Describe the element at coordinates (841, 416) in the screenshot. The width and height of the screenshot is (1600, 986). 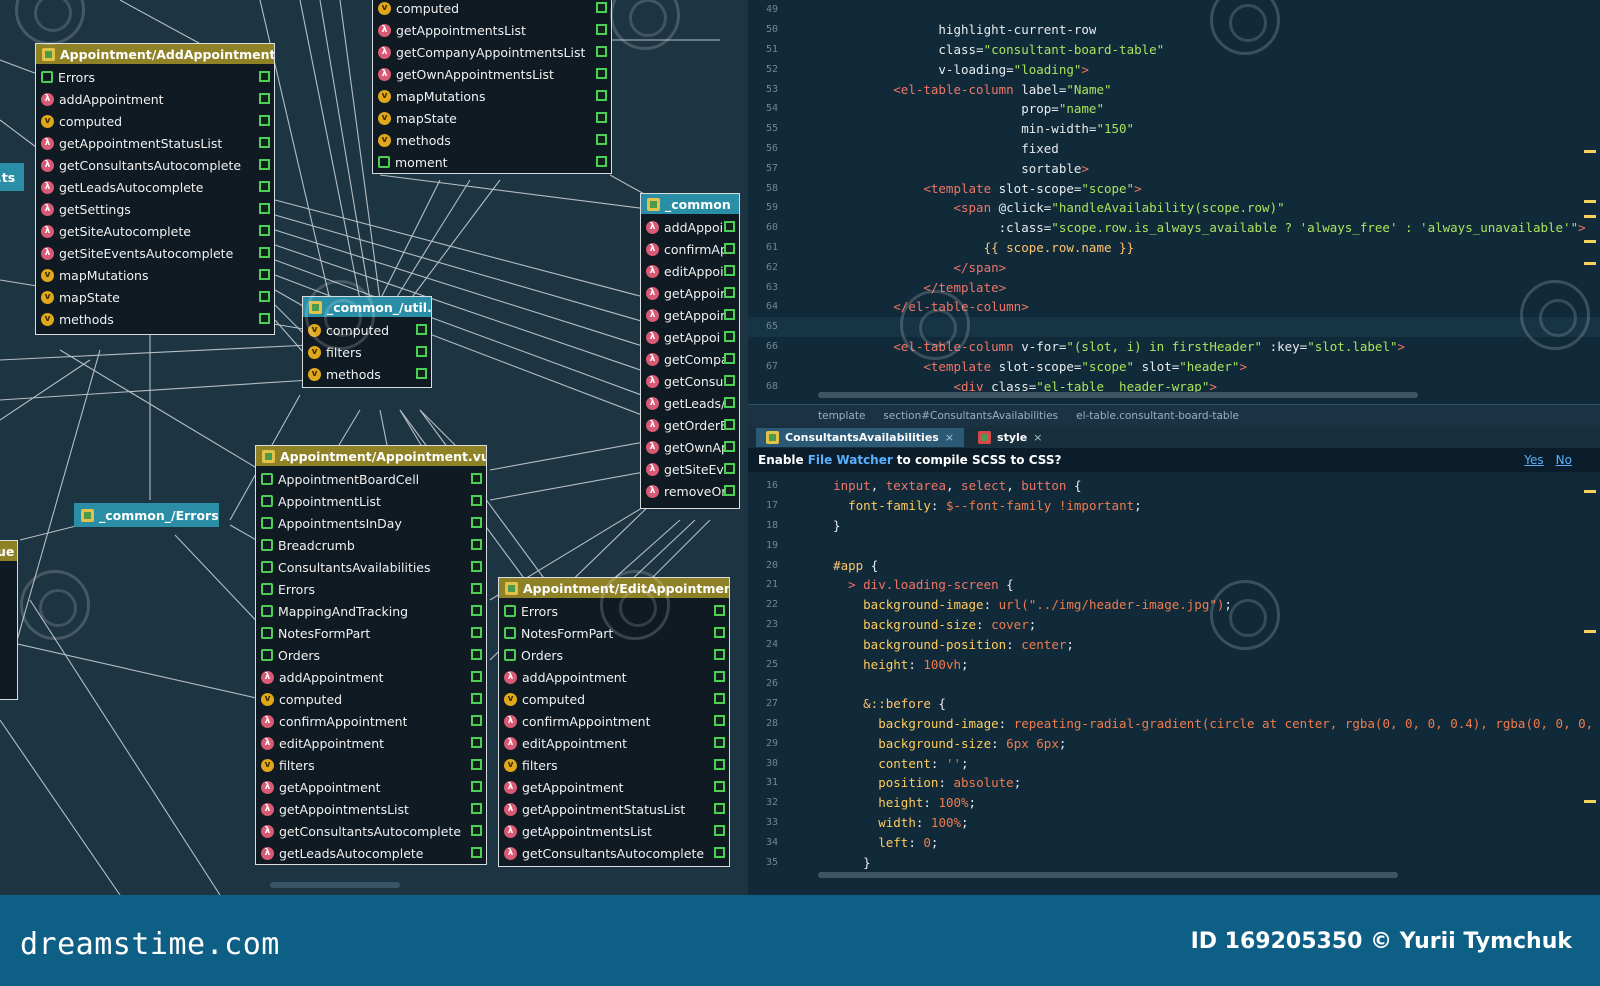
I see `breadcrumb-item: template` at that location.